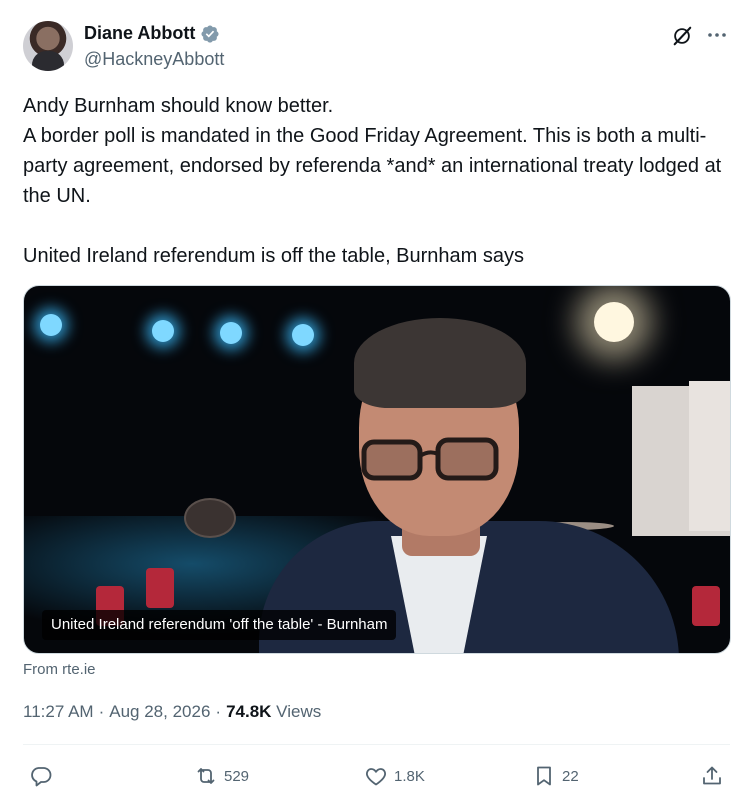 This screenshot has width=750, height=809. Describe the element at coordinates (440, 363) in the screenshot. I see `person-hair` at that location.